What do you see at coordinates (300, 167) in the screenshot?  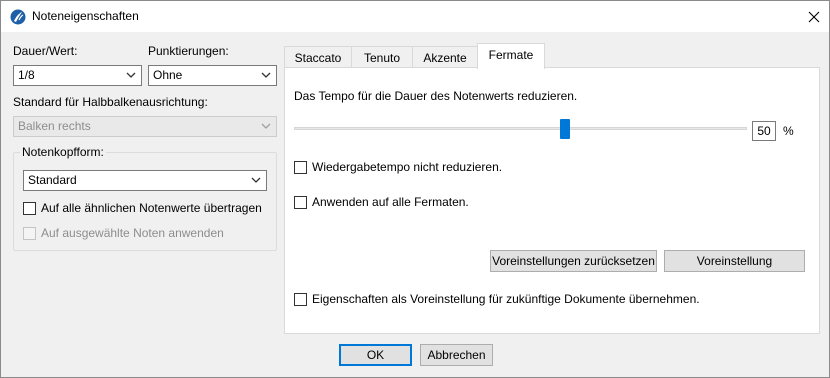 I see `no-reduce-checkbox` at bounding box center [300, 167].